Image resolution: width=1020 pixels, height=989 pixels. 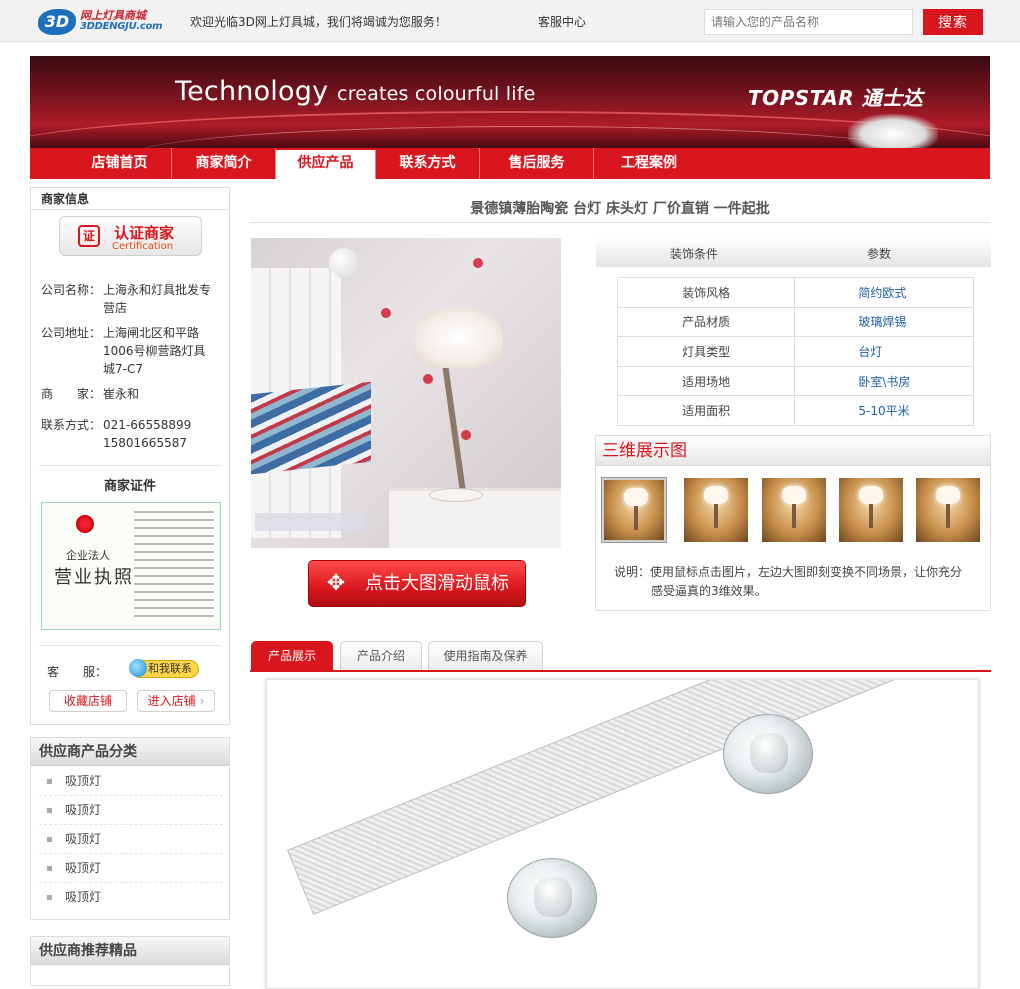 I want to click on chat-face-icon, so click(x=138, y=668).